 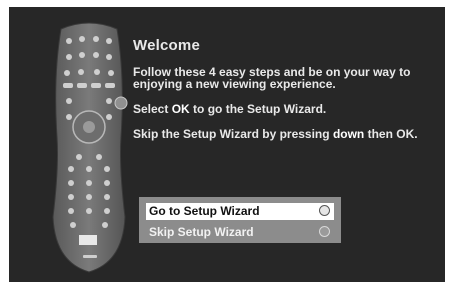 What do you see at coordinates (180, 109) in the screenshot?
I see `ok-key-label: OK` at bounding box center [180, 109].